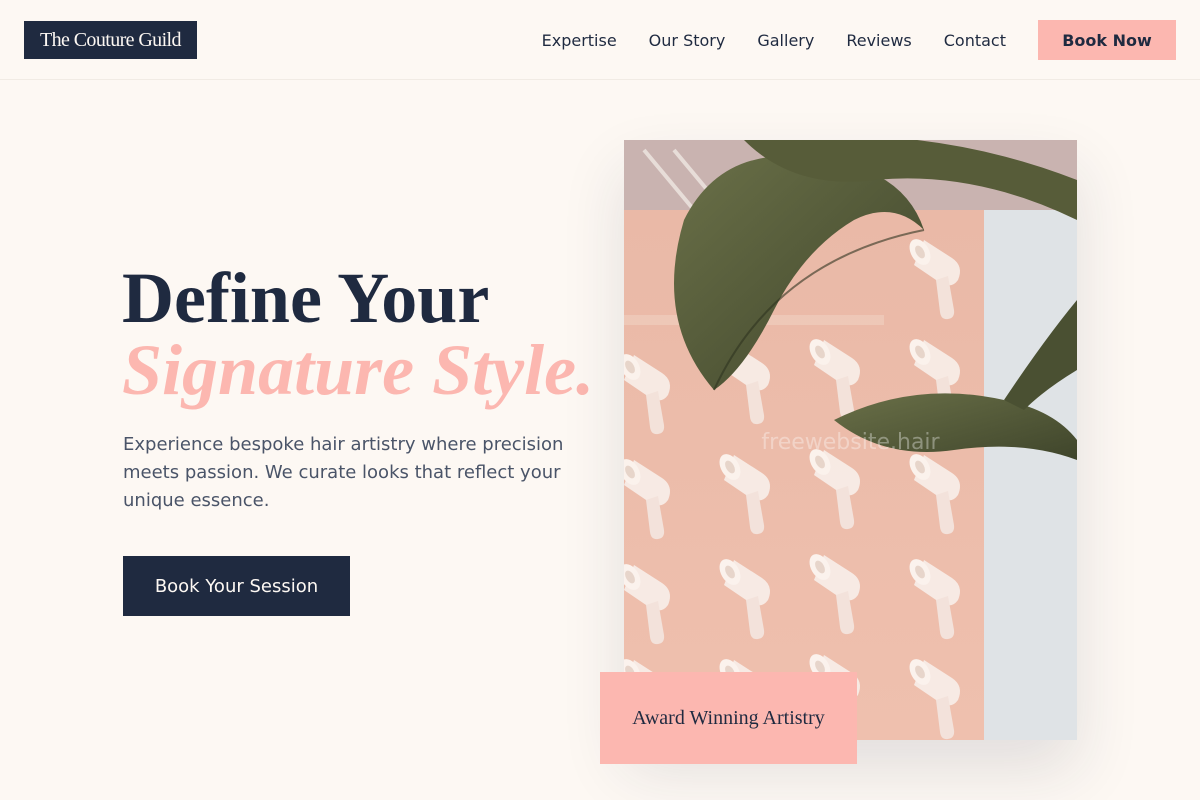  Describe the element at coordinates (306, 298) in the screenshot. I see `hero-title-line-1: Define Your` at that location.